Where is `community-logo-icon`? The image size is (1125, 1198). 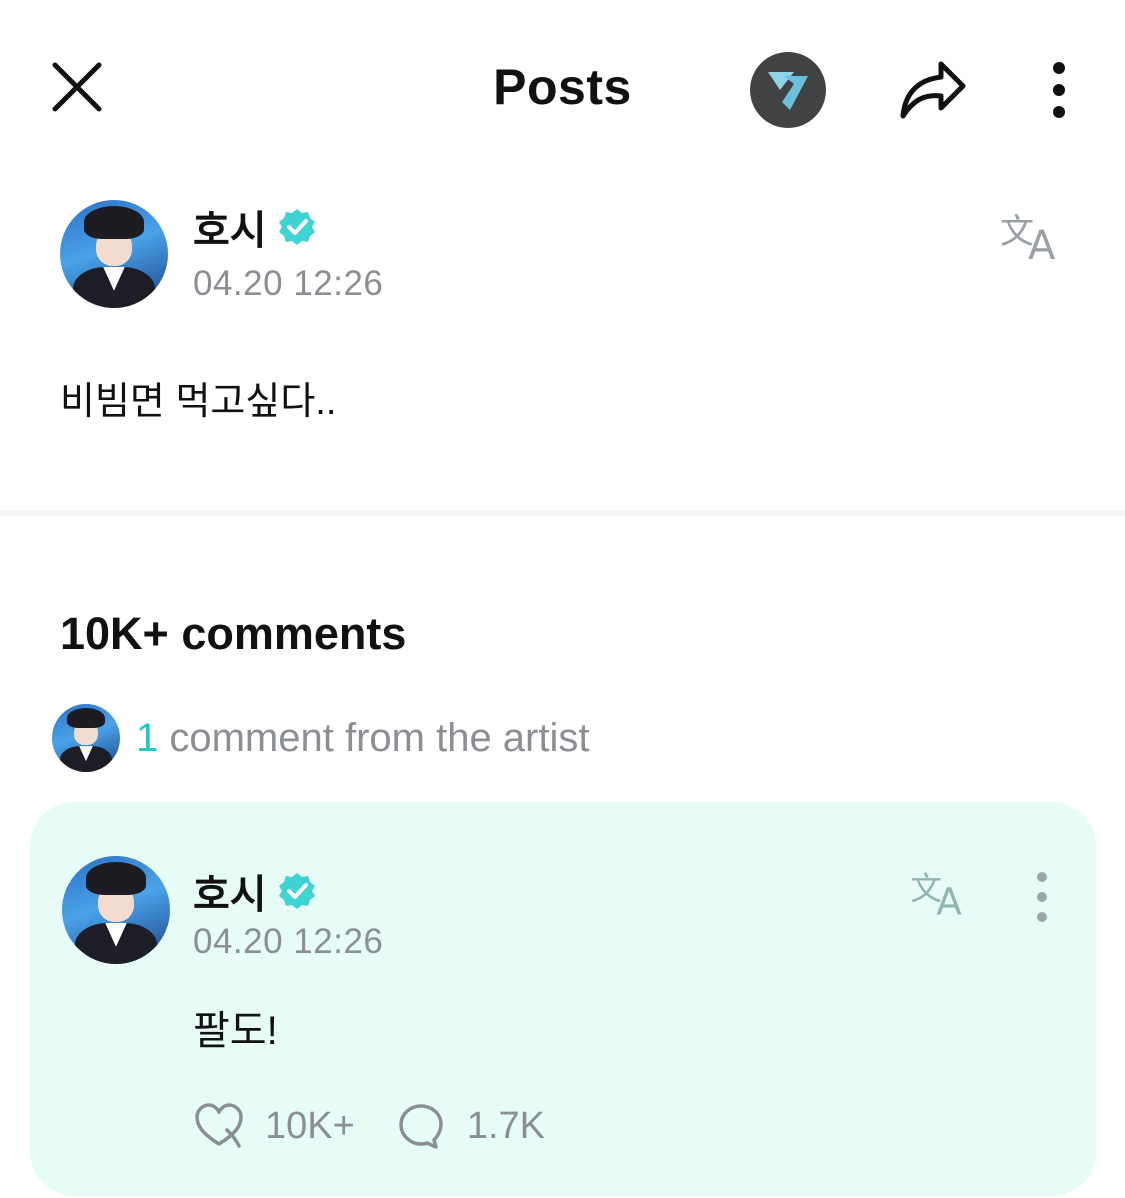
community-logo-icon is located at coordinates (788, 91).